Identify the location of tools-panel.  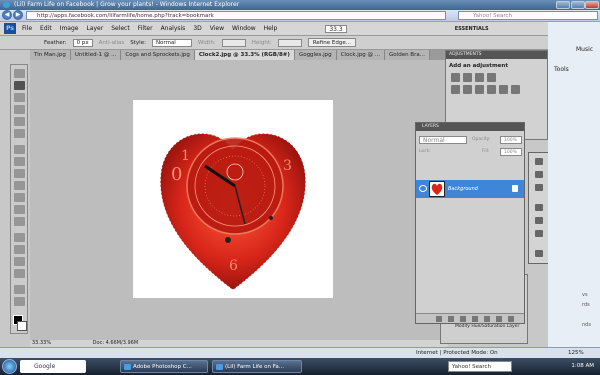
(19, 199).